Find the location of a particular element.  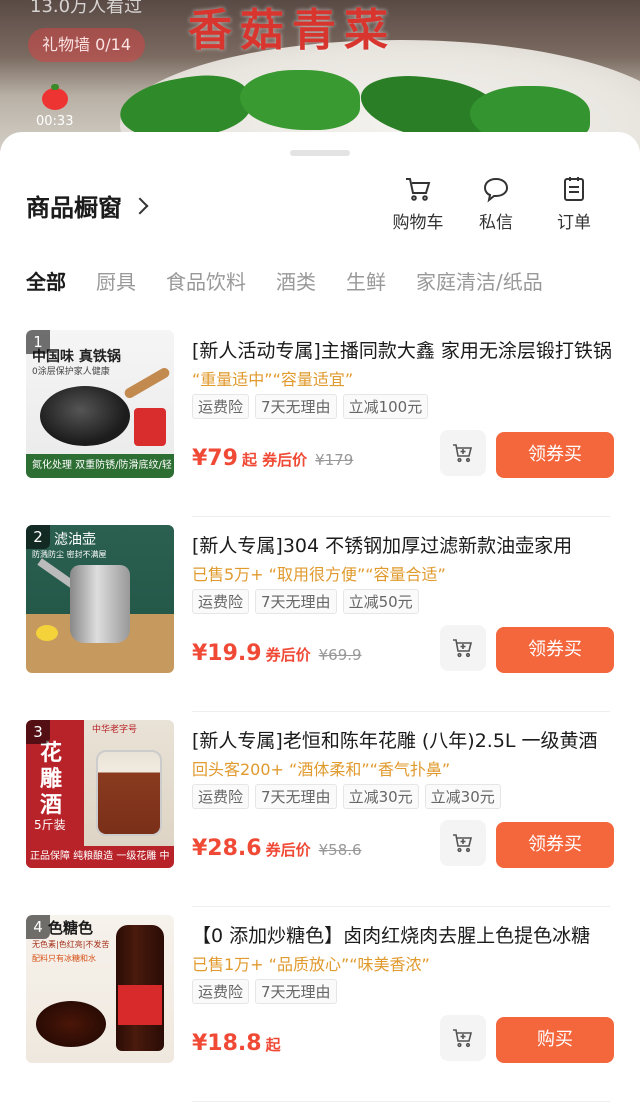

thumb-caption: 滤油壶 is located at coordinates (75, 540).